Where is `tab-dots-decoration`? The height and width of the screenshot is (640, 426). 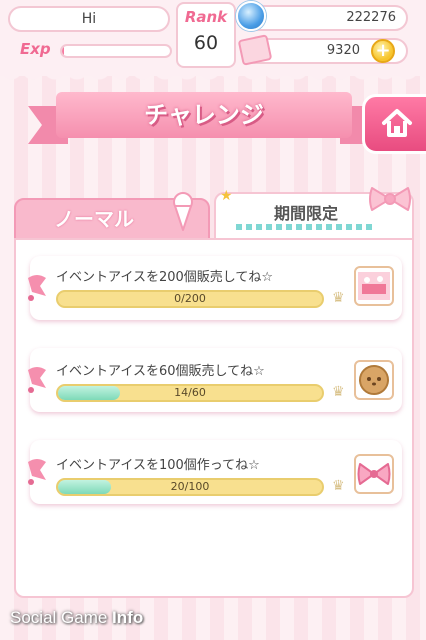
tab-dots-decoration is located at coordinates (306, 227).